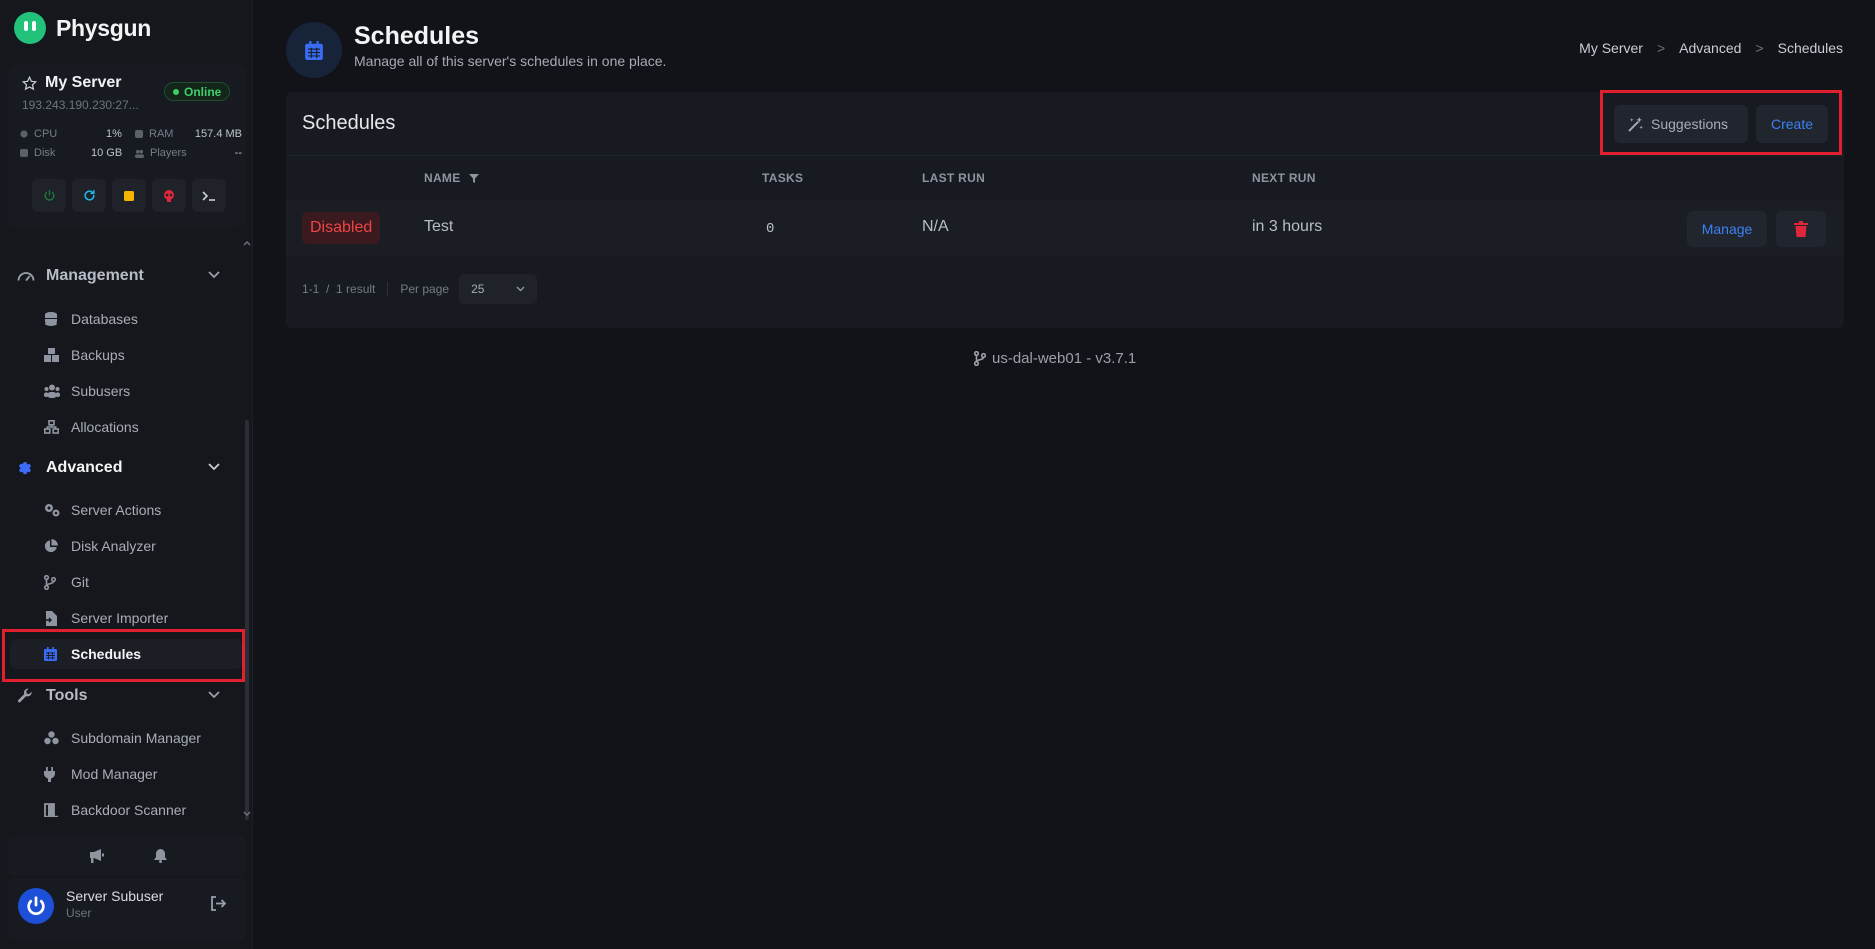  I want to click on stop-icon, so click(129, 195).